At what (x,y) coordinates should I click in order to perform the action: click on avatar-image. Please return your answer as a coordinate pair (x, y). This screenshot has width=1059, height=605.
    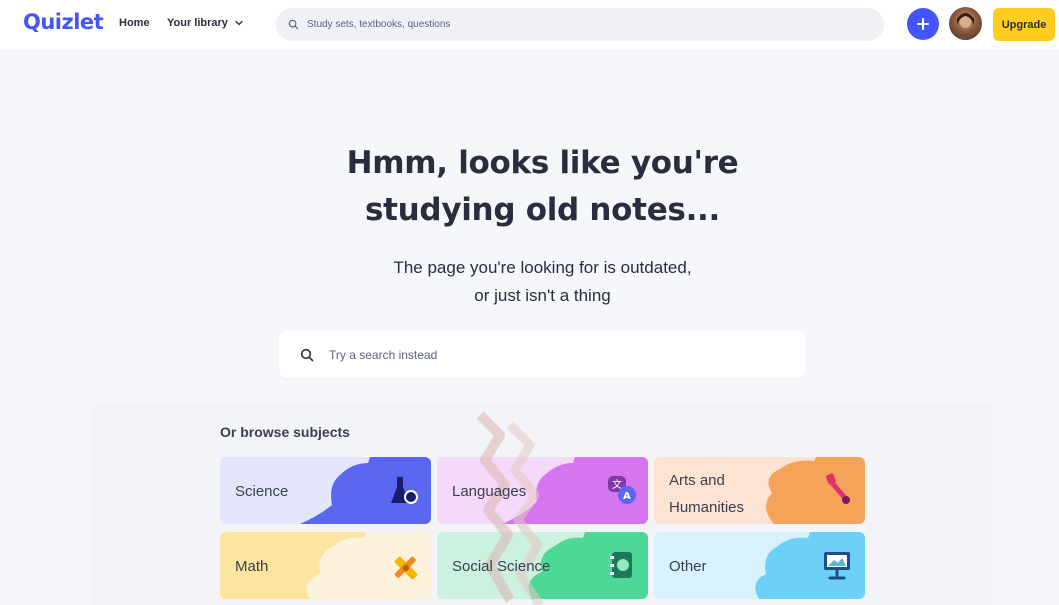
    Looking at the image, I should click on (965, 26).